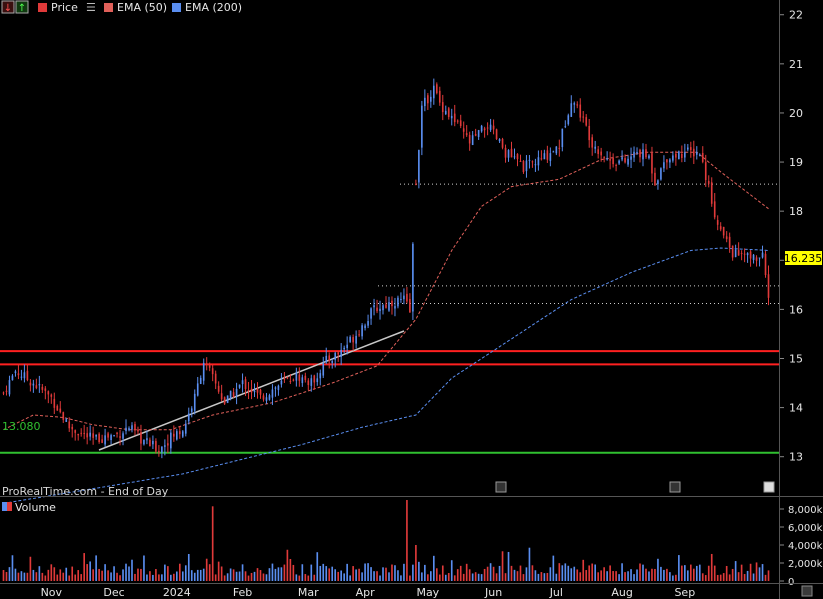  I want to click on ema50-label: EMA (50), so click(142, 7).